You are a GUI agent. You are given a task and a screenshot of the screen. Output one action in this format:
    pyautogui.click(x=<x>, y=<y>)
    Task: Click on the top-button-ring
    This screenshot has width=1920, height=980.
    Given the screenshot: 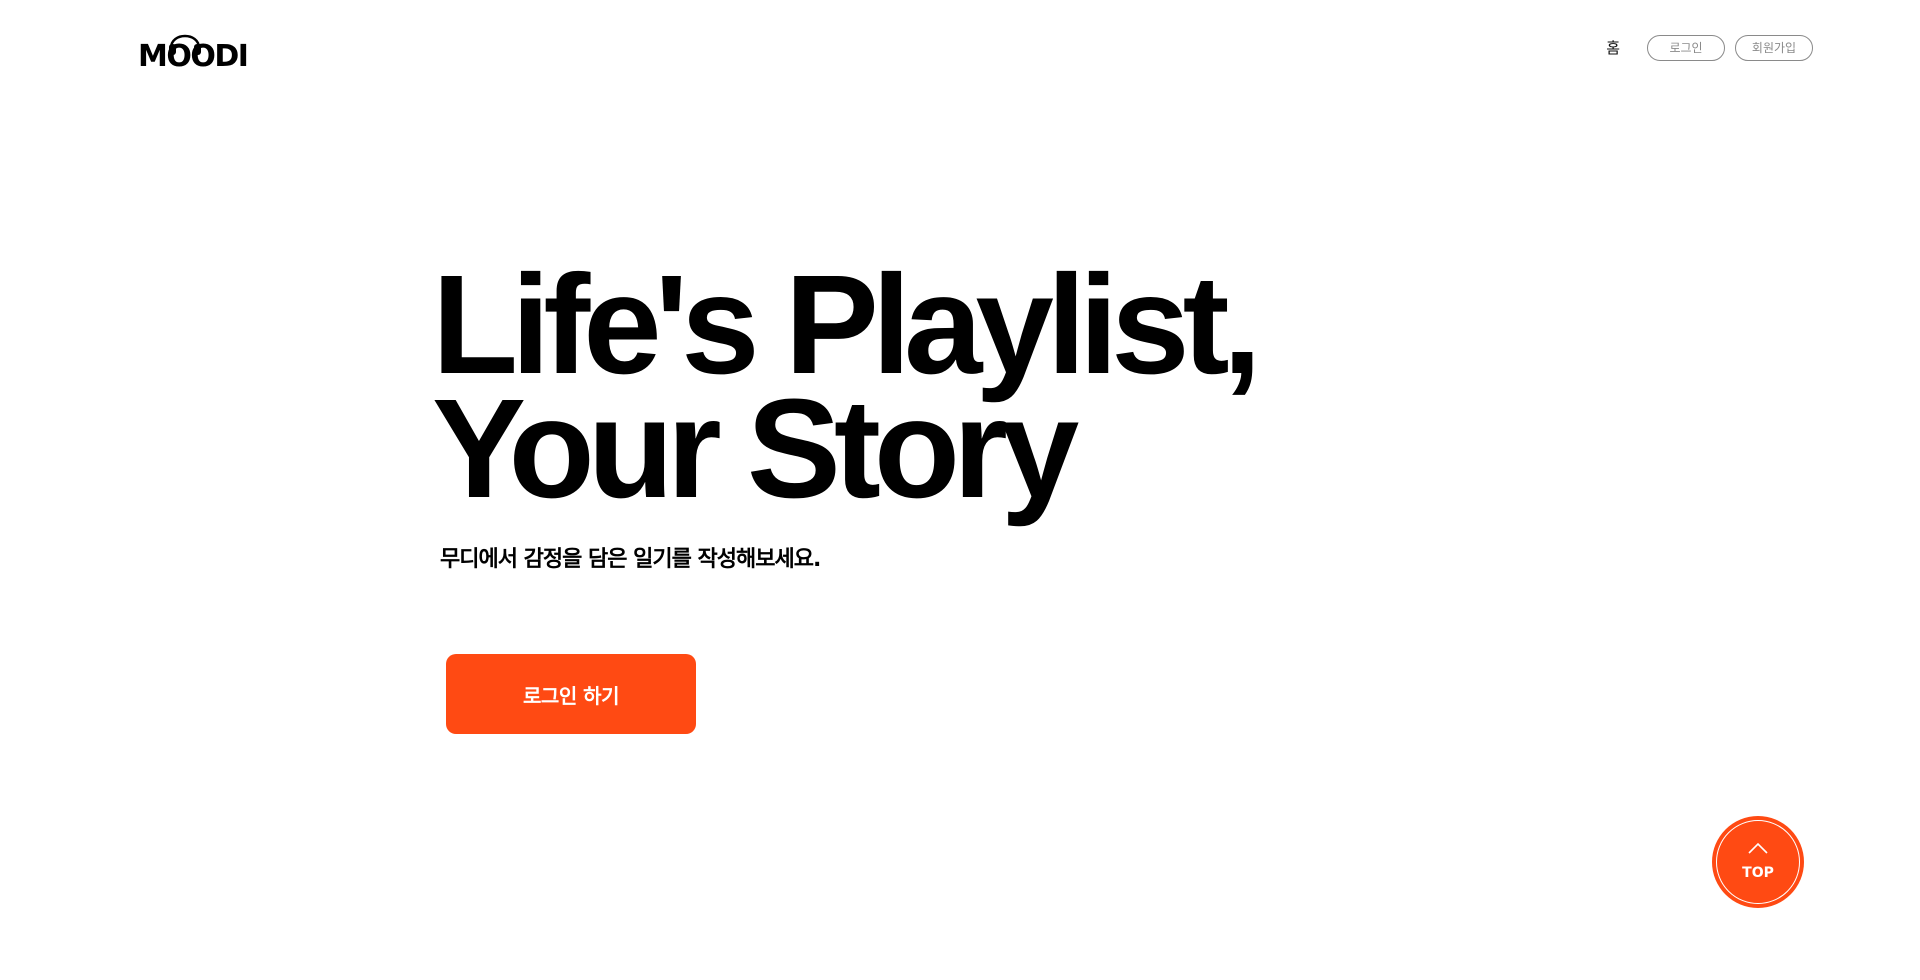 What is the action you would take?
    pyautogui.click(x=1758, y=862)
    